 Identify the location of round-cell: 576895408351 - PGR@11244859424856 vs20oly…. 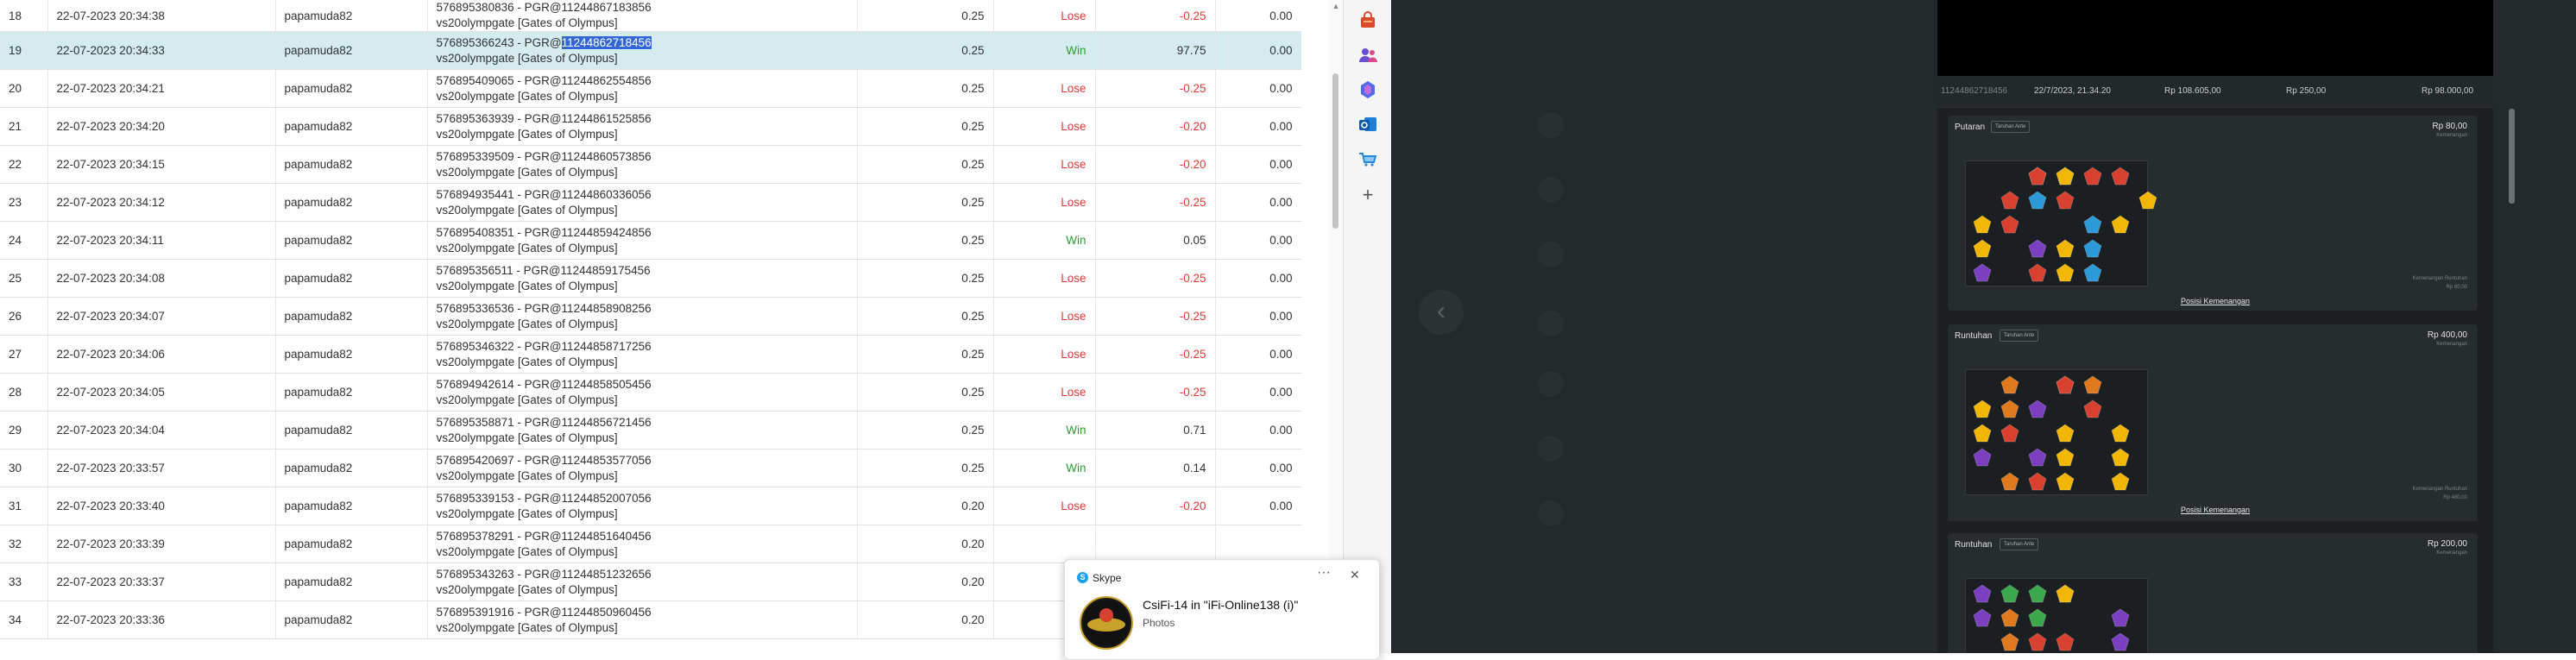
(642, 241).